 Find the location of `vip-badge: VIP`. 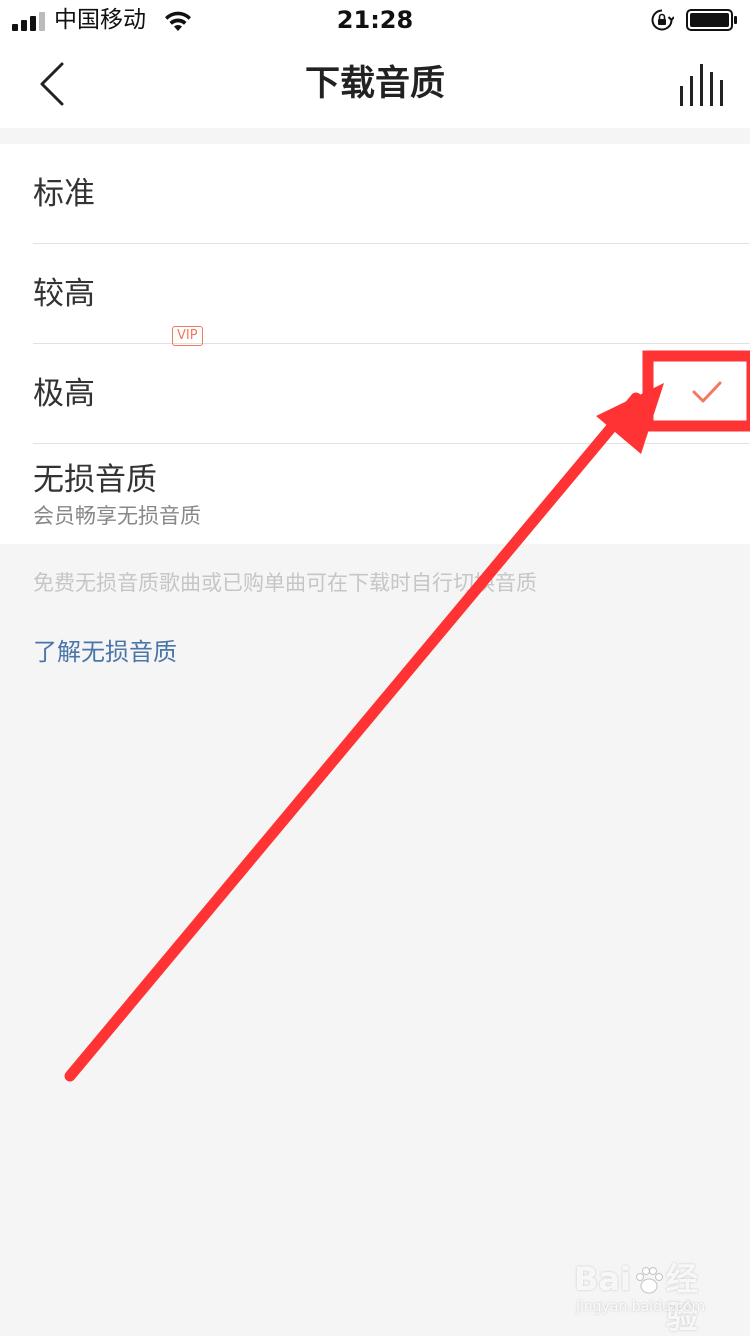

vip-badge: VIP is located at coordinates (187, 336).